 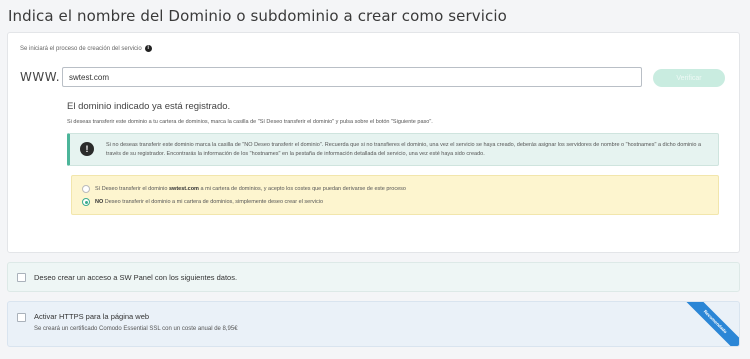 What do you see at coordinates (99, 202) in the screenshot?
I see `option-no-prefix: NO` at bounding box center [99, 202].